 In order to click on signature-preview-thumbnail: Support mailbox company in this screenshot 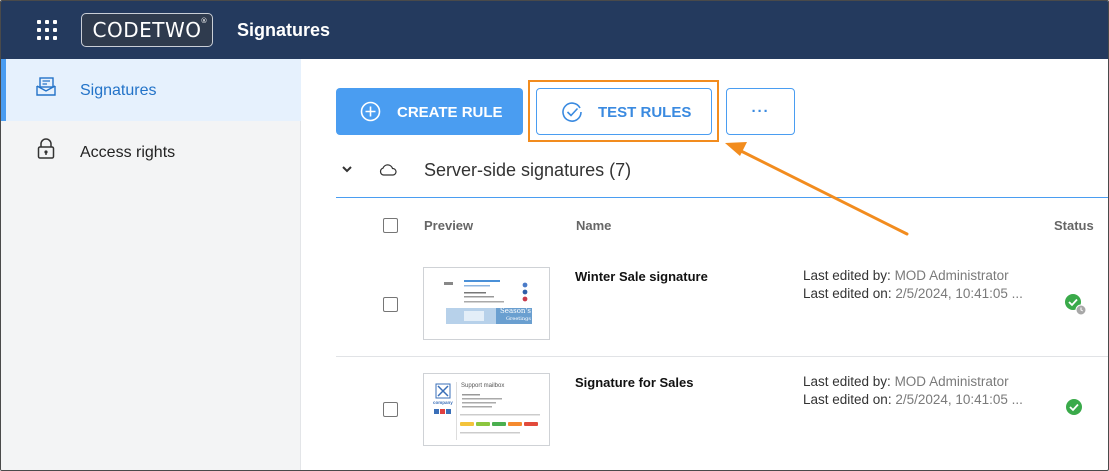, I will do `click(486, 409)`.